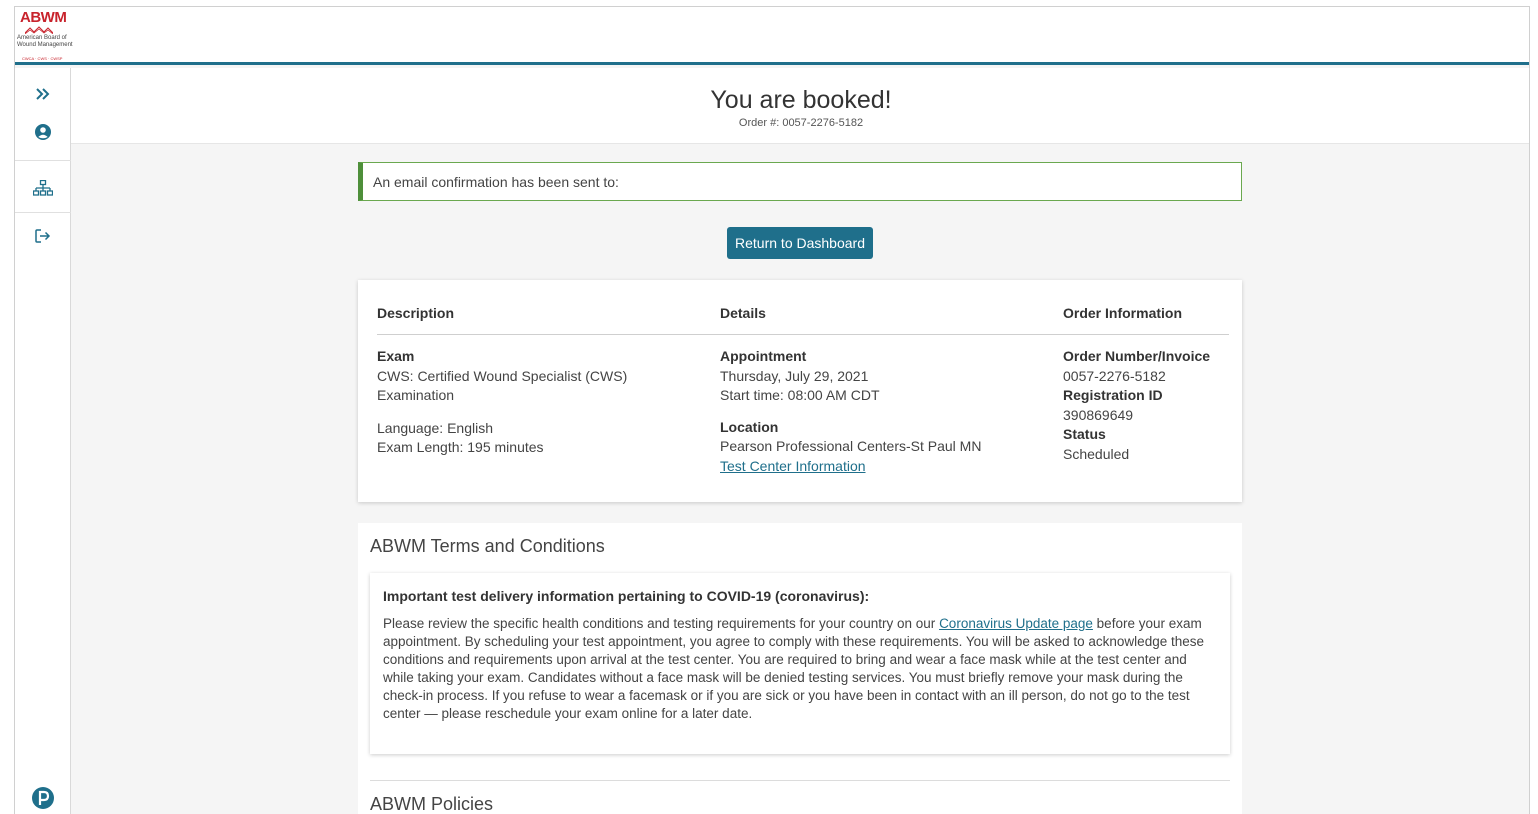 This screenshot has width=1538, height=814. Describe the element at coordinates (43, 441) in the screenshot. I see `sidebar` at that location.